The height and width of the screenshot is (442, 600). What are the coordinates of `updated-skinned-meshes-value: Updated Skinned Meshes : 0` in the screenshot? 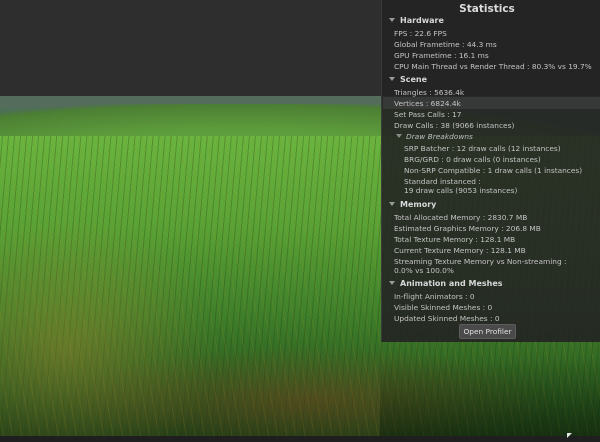 It's located at (447, 318).